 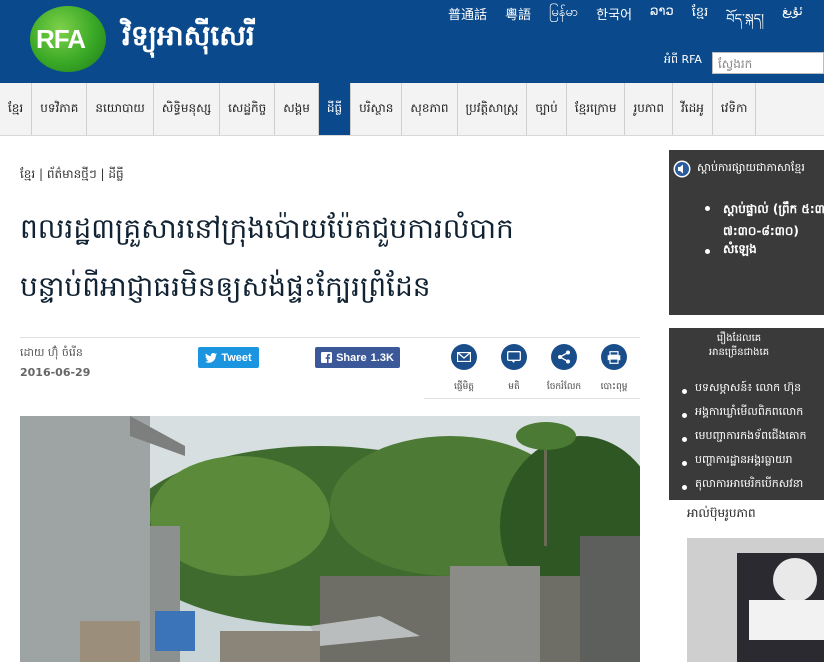 I want to click on nav-item-history: ប្រវត្តិសាស្ត្រ, so click(x=493, y=109).